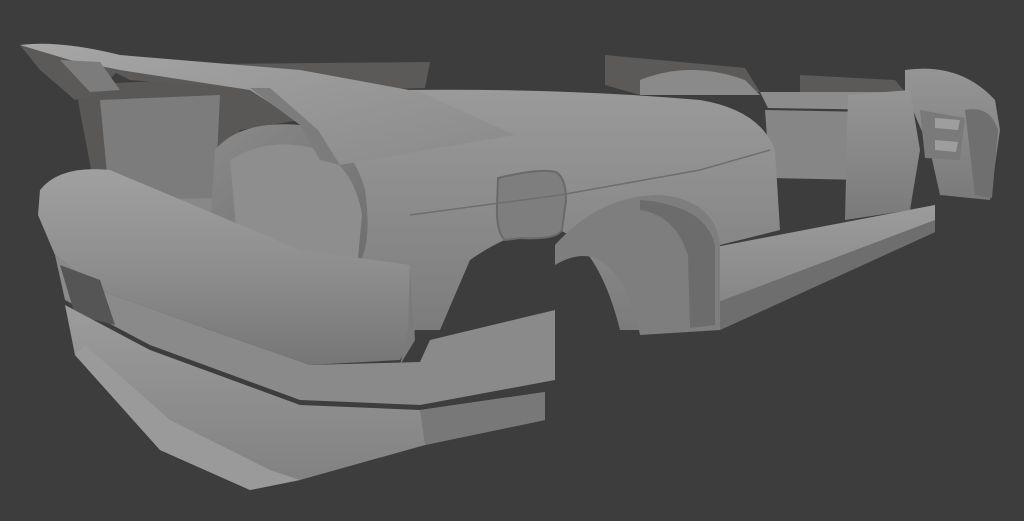  What do you see at coordinates (755, 75) in the screenshot?
I see `far-rear-quarter-panel` at bounding box center [755, 75].